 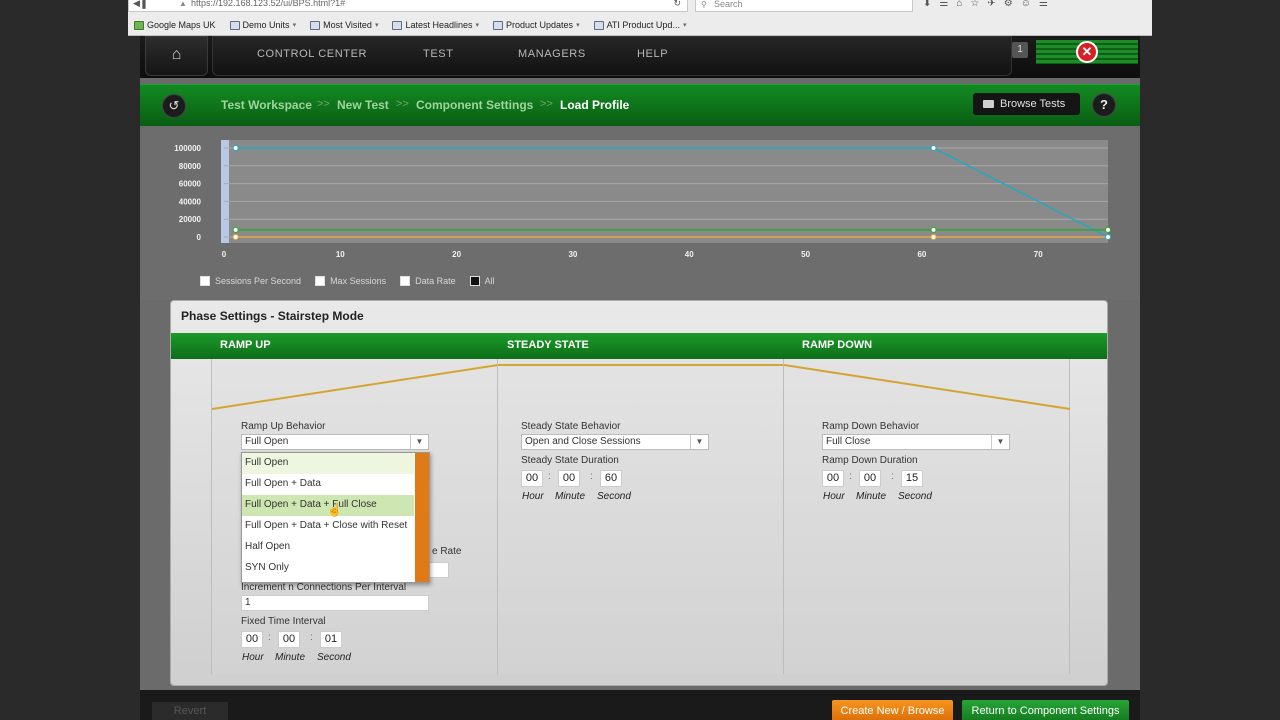 What do you see at coordinates (224, 254) in the screenshot?
I see `x-tick-label: 0` at bounding box center [224, 254].